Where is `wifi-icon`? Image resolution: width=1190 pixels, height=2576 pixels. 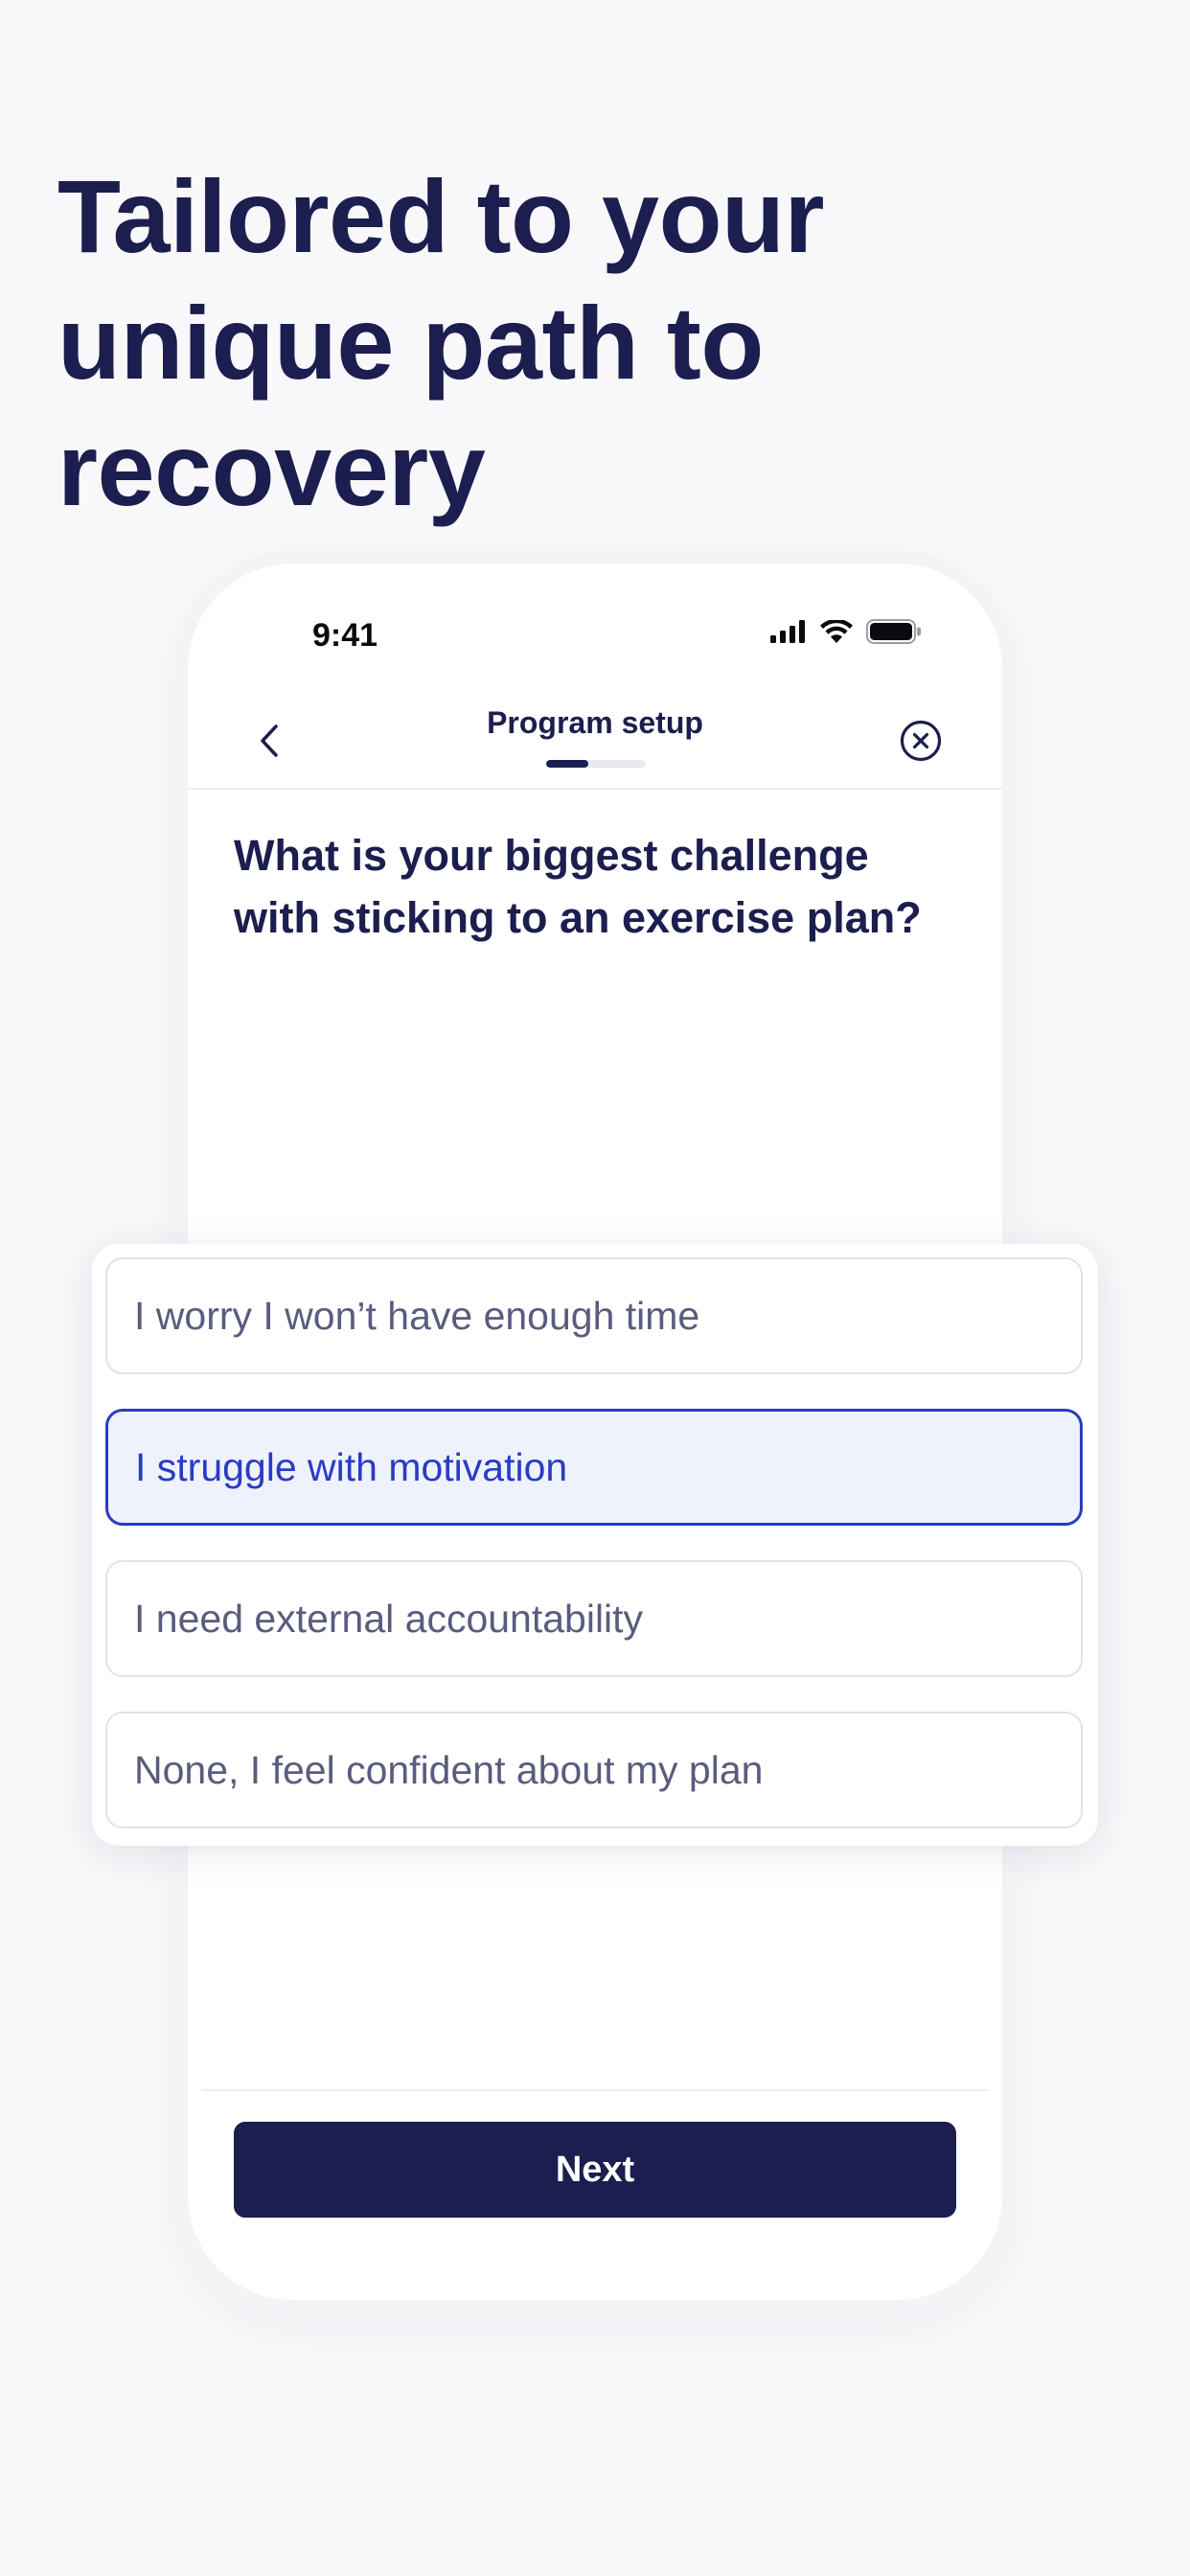
wifi-icon is located at coordinates (837, 631).